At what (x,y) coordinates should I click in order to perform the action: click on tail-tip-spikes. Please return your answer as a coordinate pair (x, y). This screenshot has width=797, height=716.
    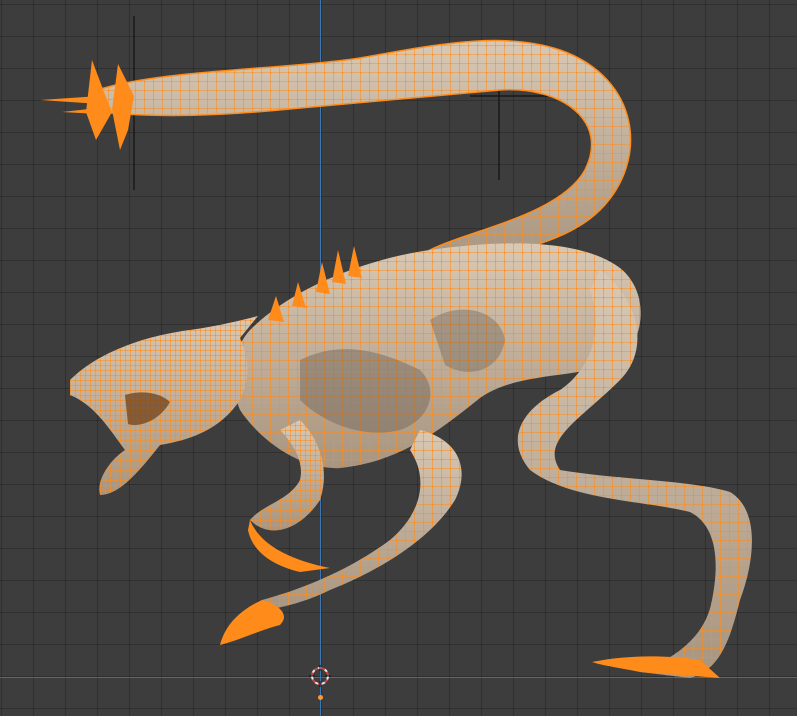
    Looking at the image, I should click on (87, 105).